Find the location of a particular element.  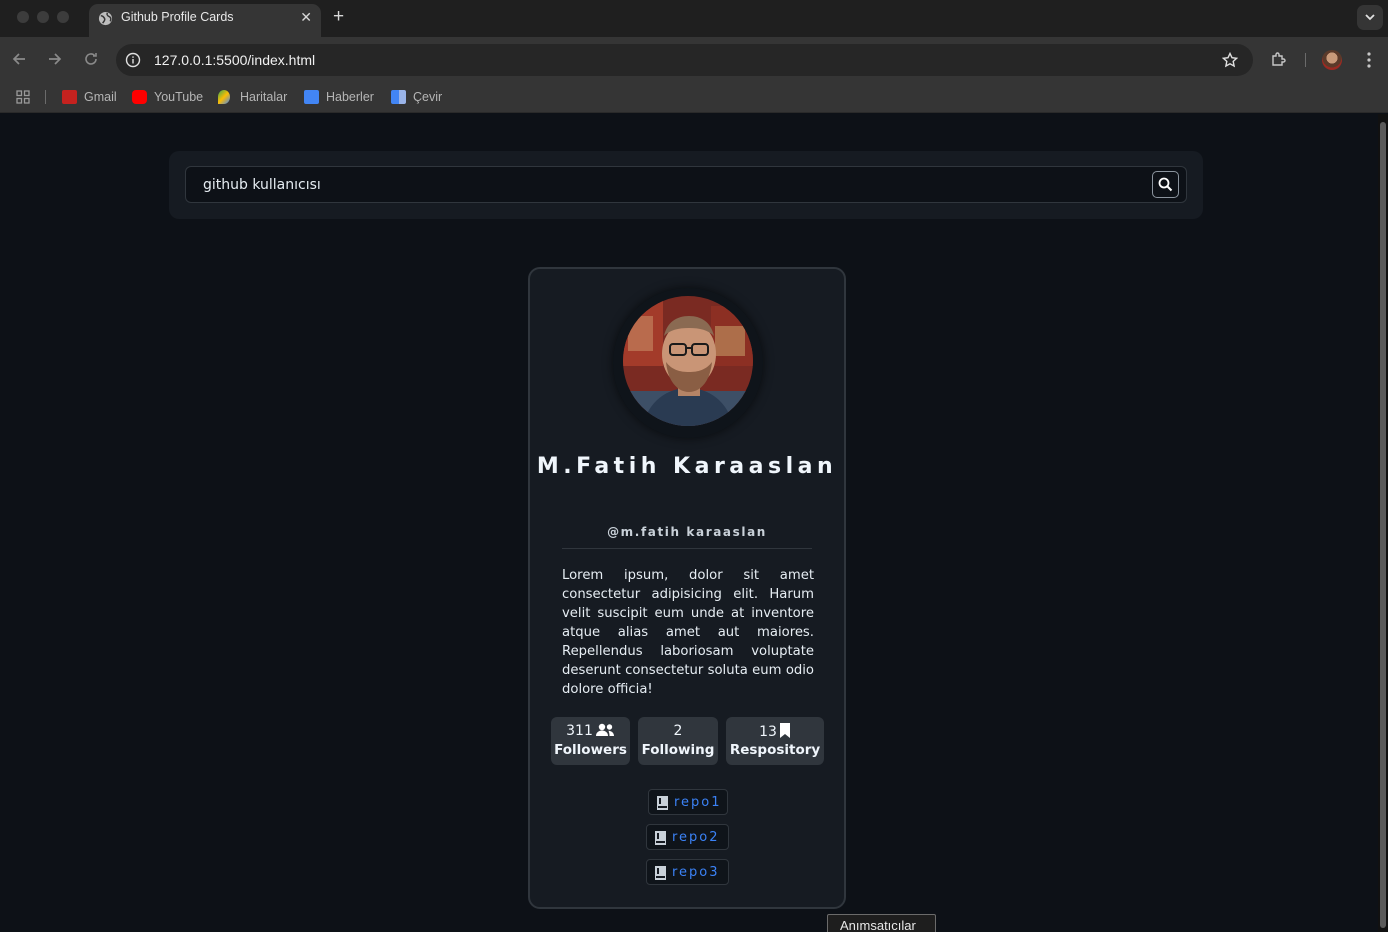

users-icon is located at coordinates (604, 729).